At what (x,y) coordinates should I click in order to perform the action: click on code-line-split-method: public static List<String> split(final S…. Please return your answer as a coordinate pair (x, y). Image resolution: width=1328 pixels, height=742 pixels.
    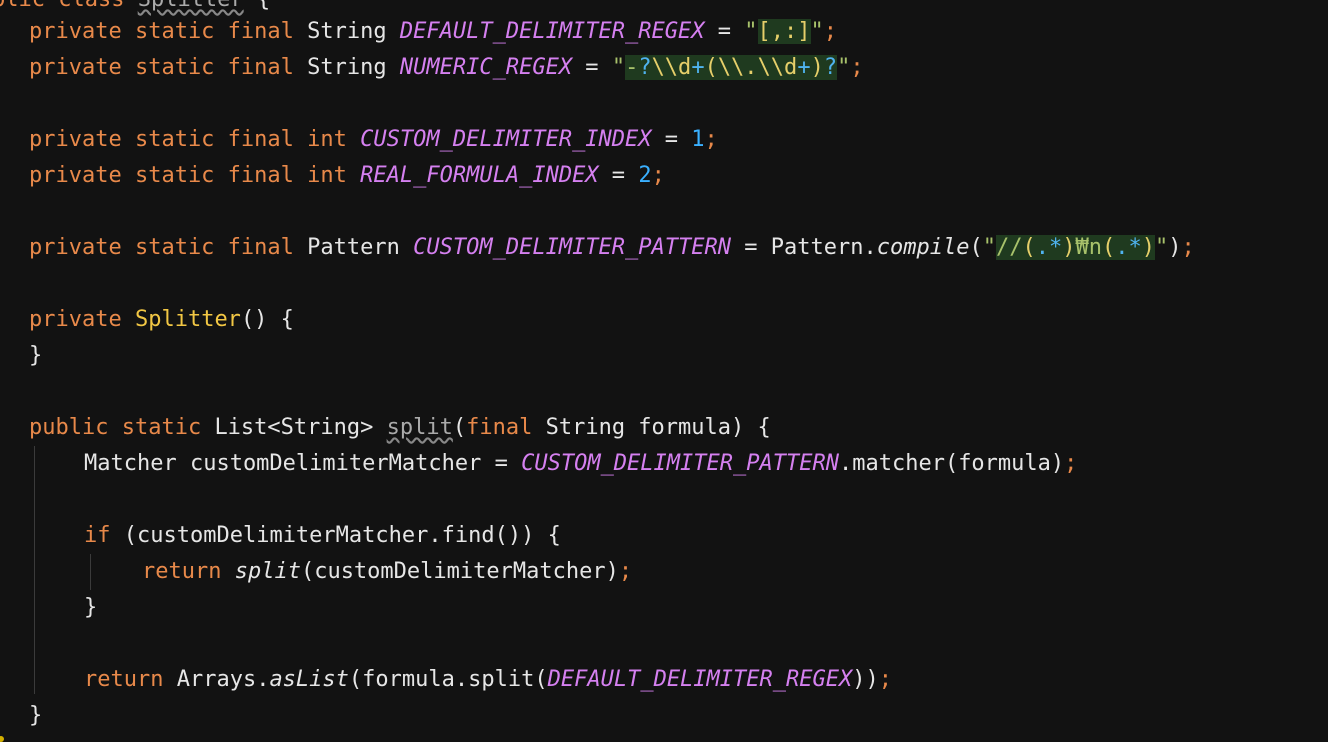
    Looking at the image, I should click on (400, 428).